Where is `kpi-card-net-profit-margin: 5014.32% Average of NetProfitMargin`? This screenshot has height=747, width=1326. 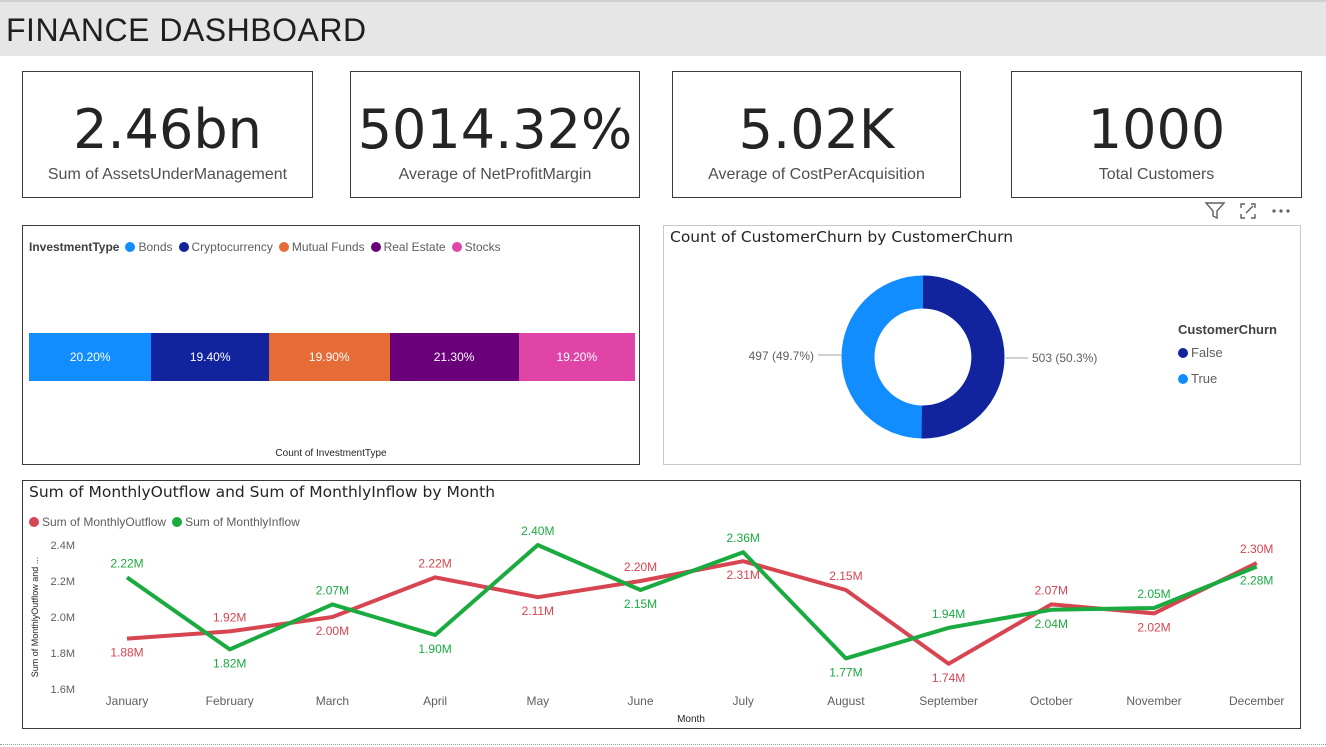
kpi-card-net-profit-margin: 5014.32% Average of NetProfitMargin is located at coordinates (495, 134).